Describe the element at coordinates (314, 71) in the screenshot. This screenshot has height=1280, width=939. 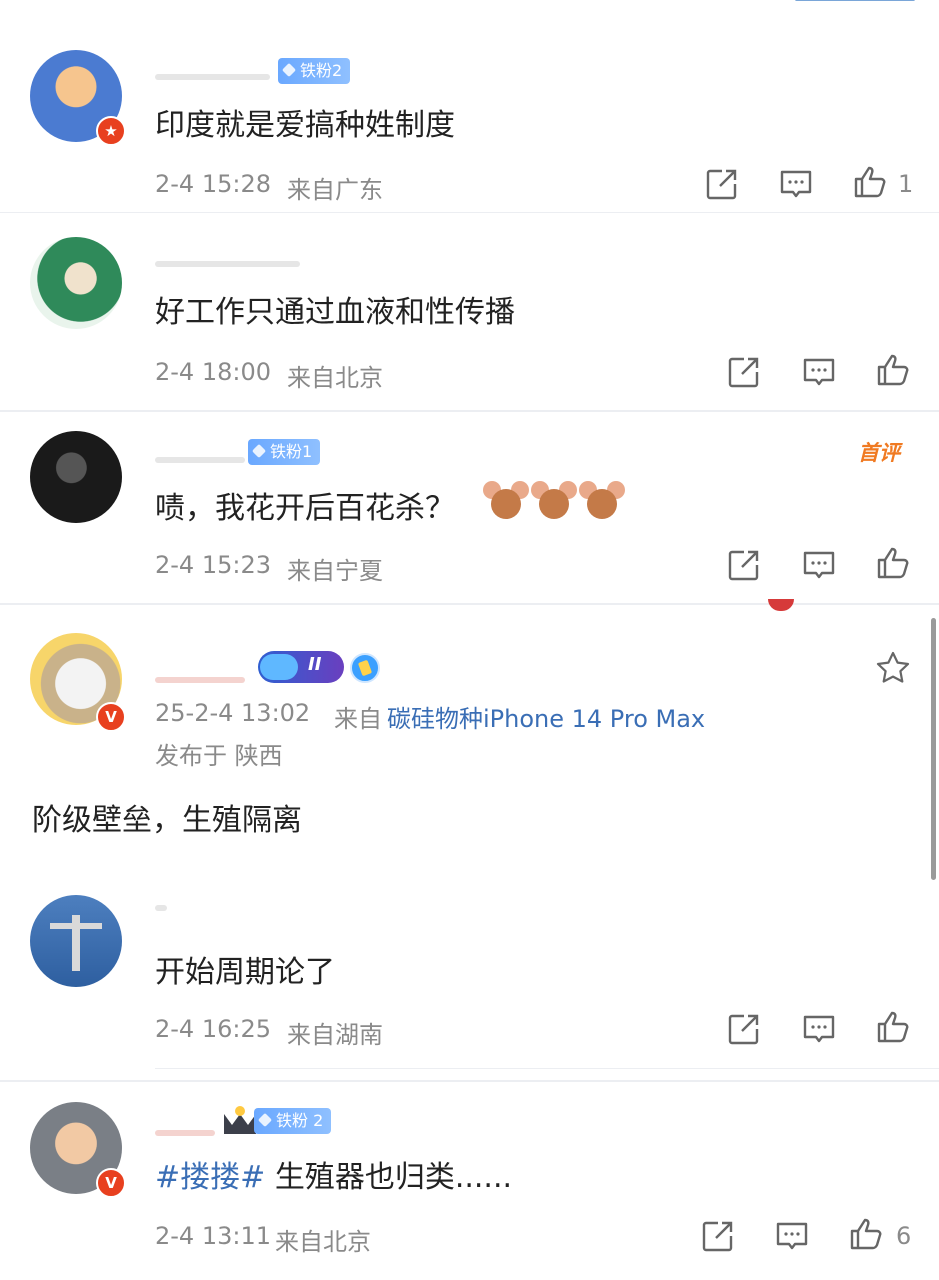
I see `fan-badge: 铁粉2` at that location.